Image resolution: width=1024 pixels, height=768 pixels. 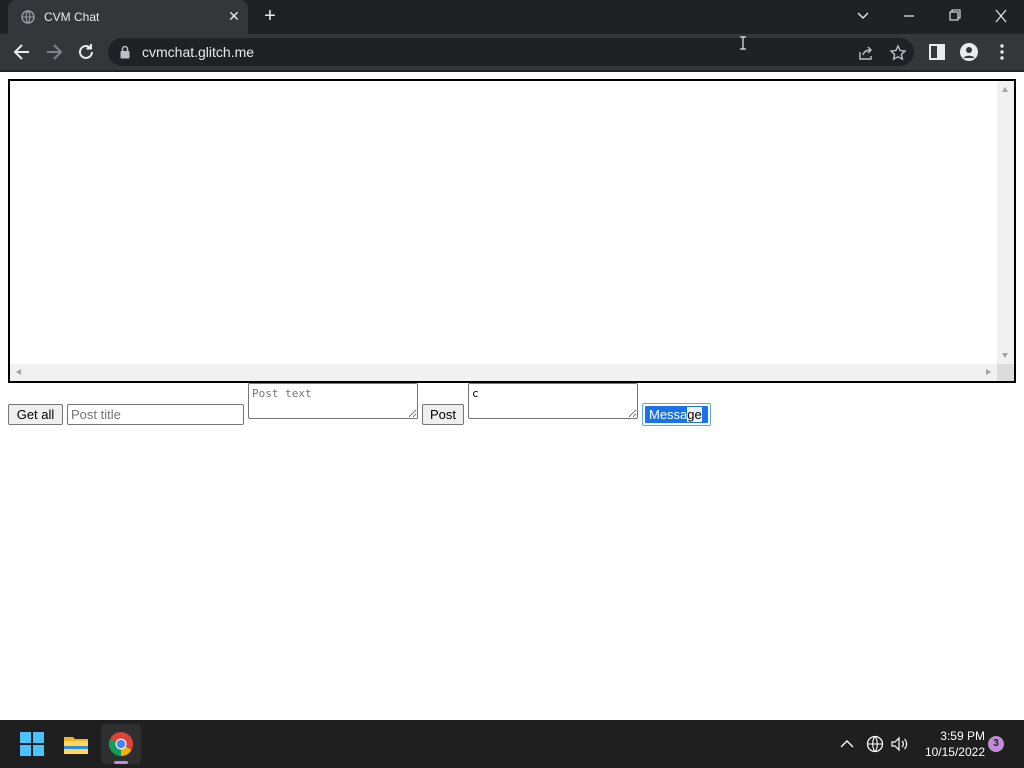 I want to click on clock-date: 10/15/2022, so click(x=954, y=752).